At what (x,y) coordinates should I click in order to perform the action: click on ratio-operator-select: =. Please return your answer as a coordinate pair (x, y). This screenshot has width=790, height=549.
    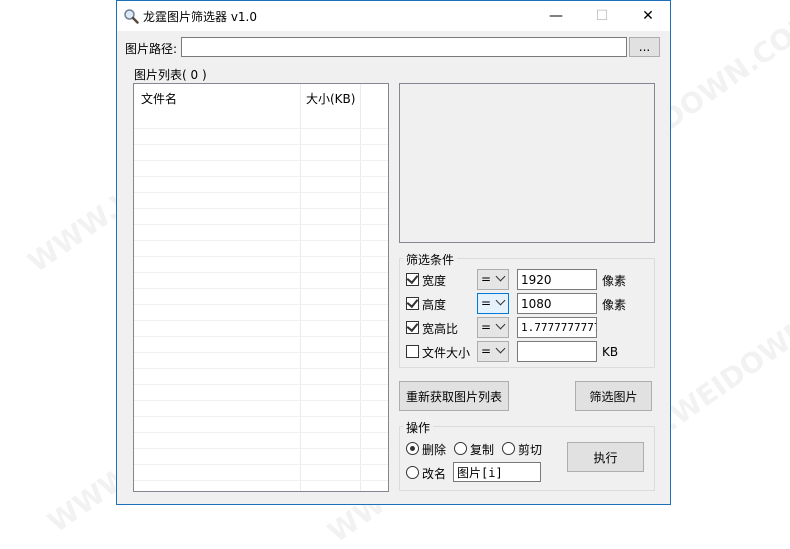
    Looking at the image, I should click on (493, 327).